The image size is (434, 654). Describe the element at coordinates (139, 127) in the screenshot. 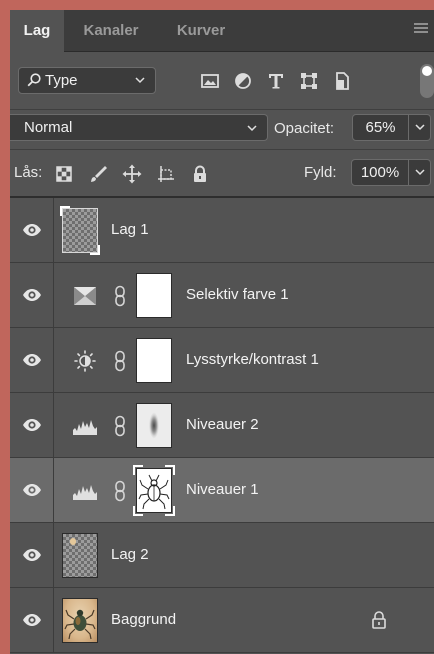

I see `blend-mode-select: Normal` at that location.